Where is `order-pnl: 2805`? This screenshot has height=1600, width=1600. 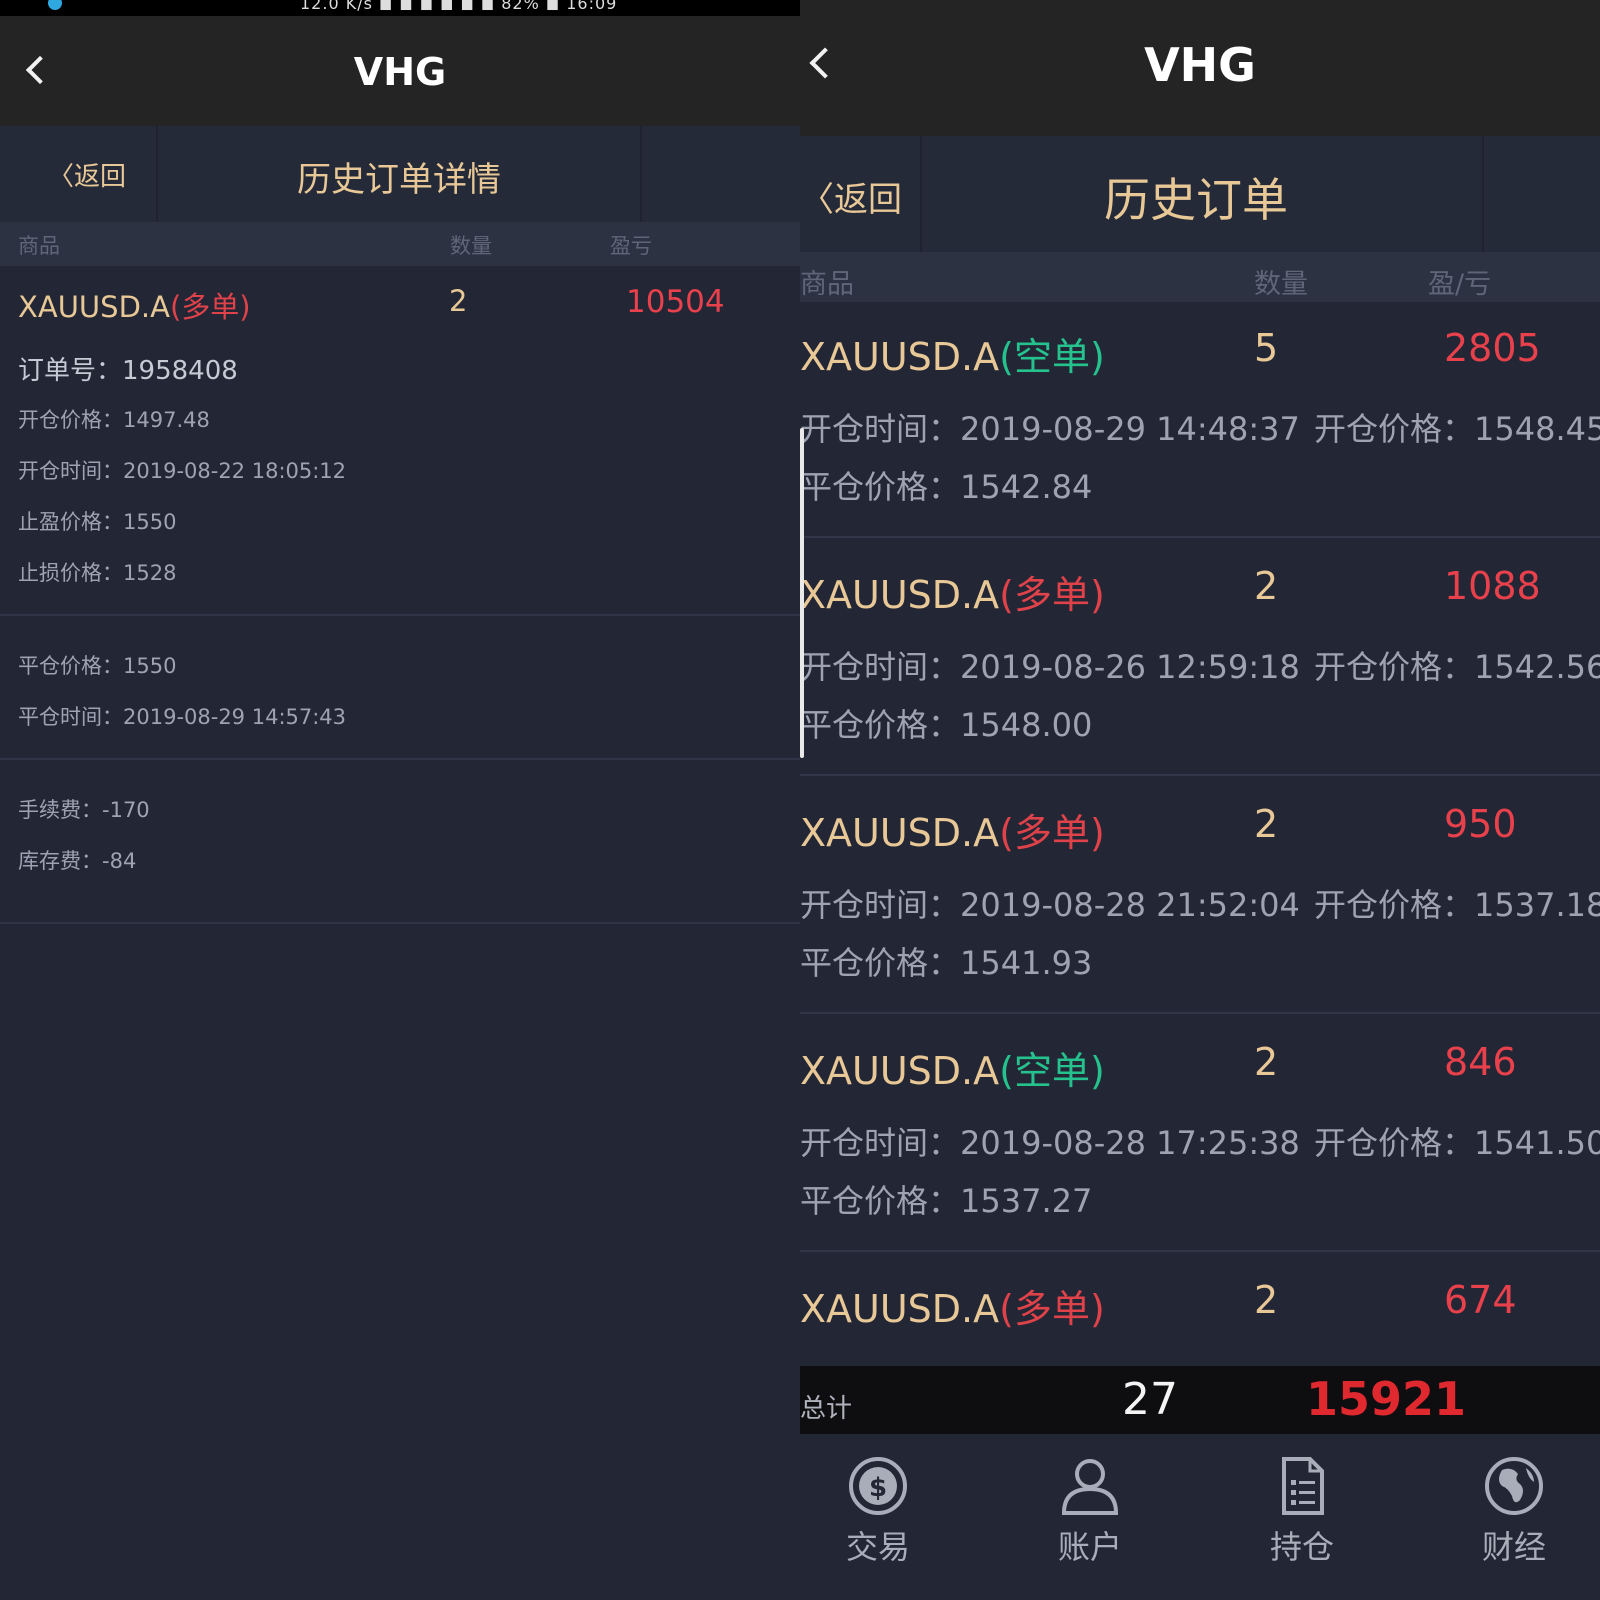 order-pnl: 2805 is located at coordinates (1492, 348).